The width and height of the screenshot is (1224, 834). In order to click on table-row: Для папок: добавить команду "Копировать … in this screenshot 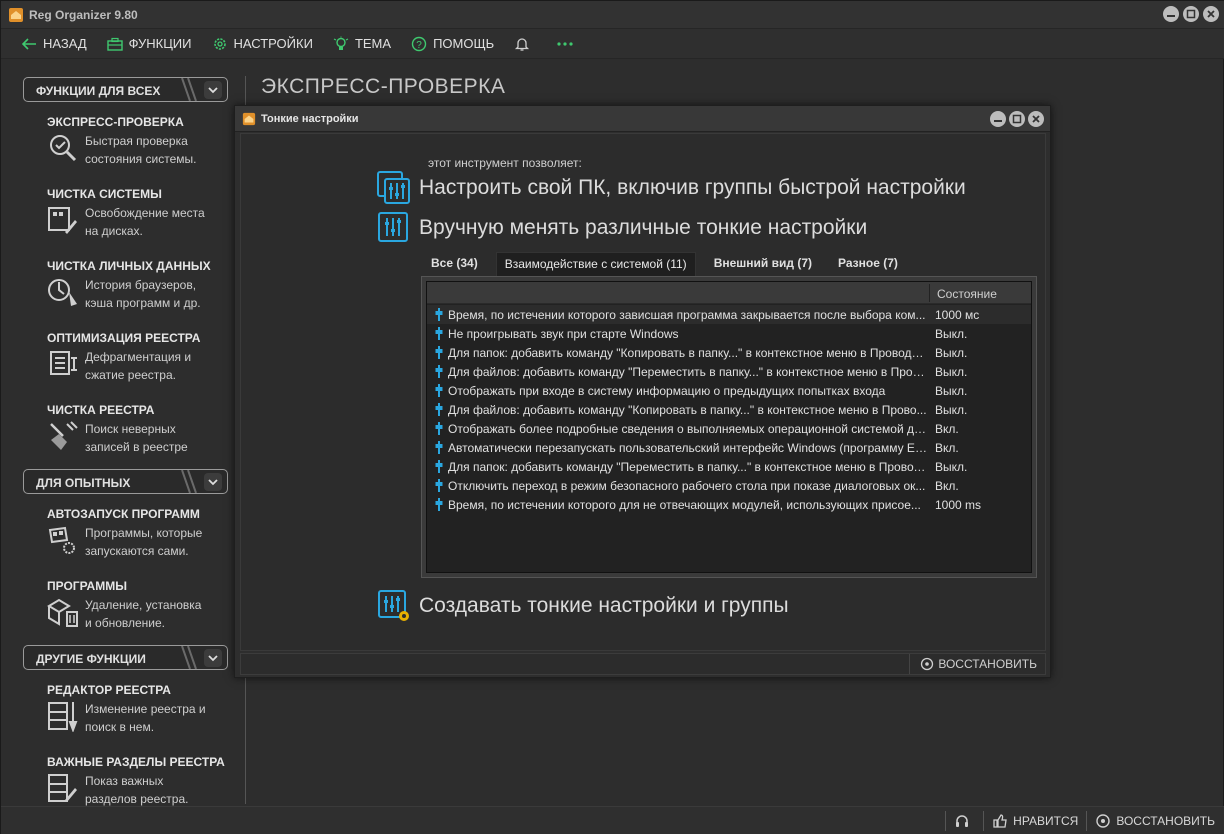, I will do `click(729, 352)`.